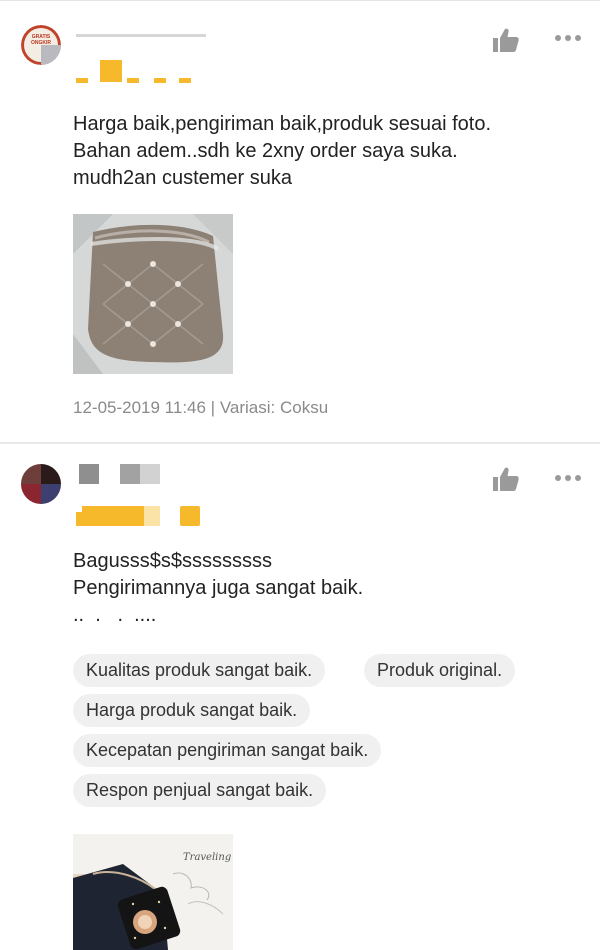 The width and height of the screenshot is (600, 950). What do you see at coordinates (153, 294) in the screenshot?
I see `review-photo` at bounding box center [153, 294].